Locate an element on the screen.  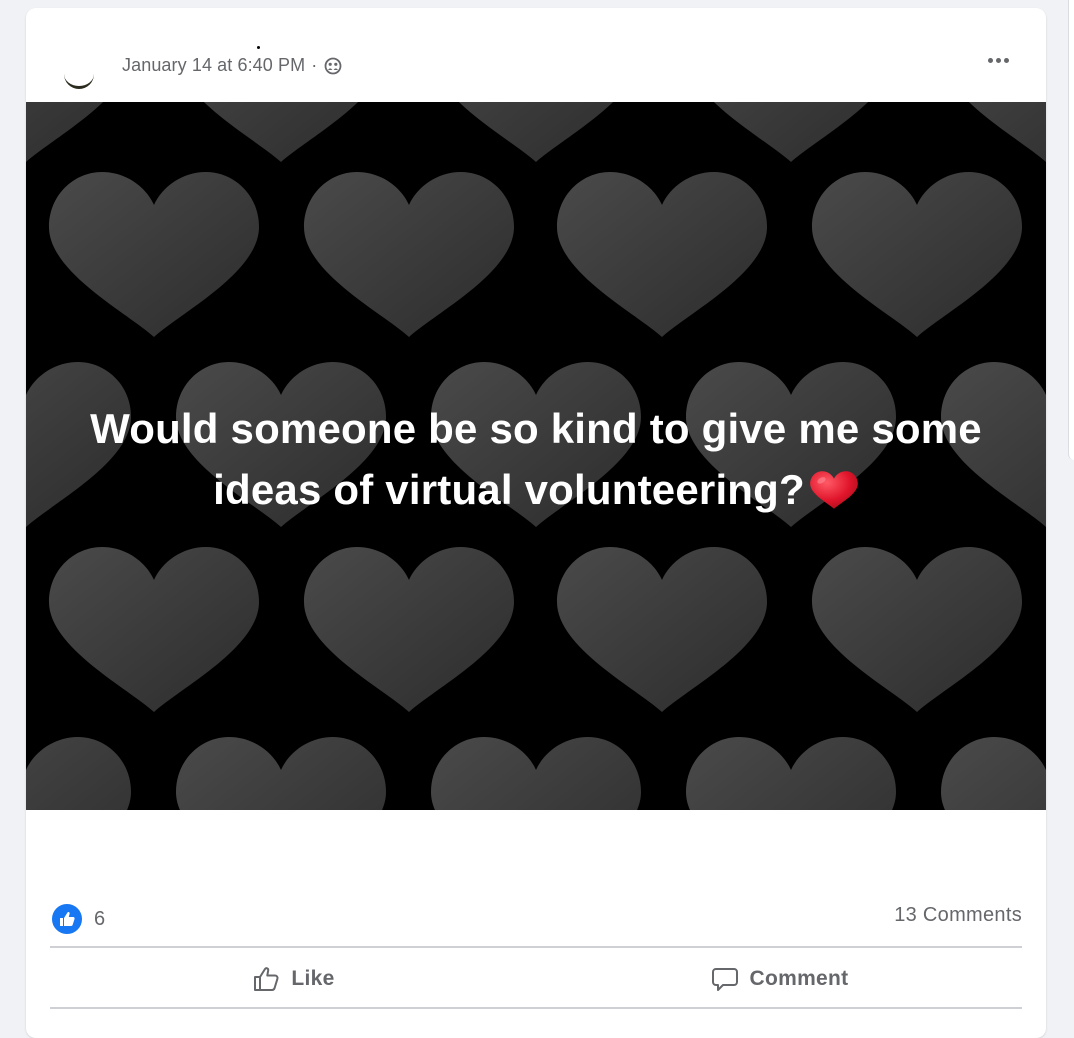
comment-button: Comment is located at coordinates (779, 979).